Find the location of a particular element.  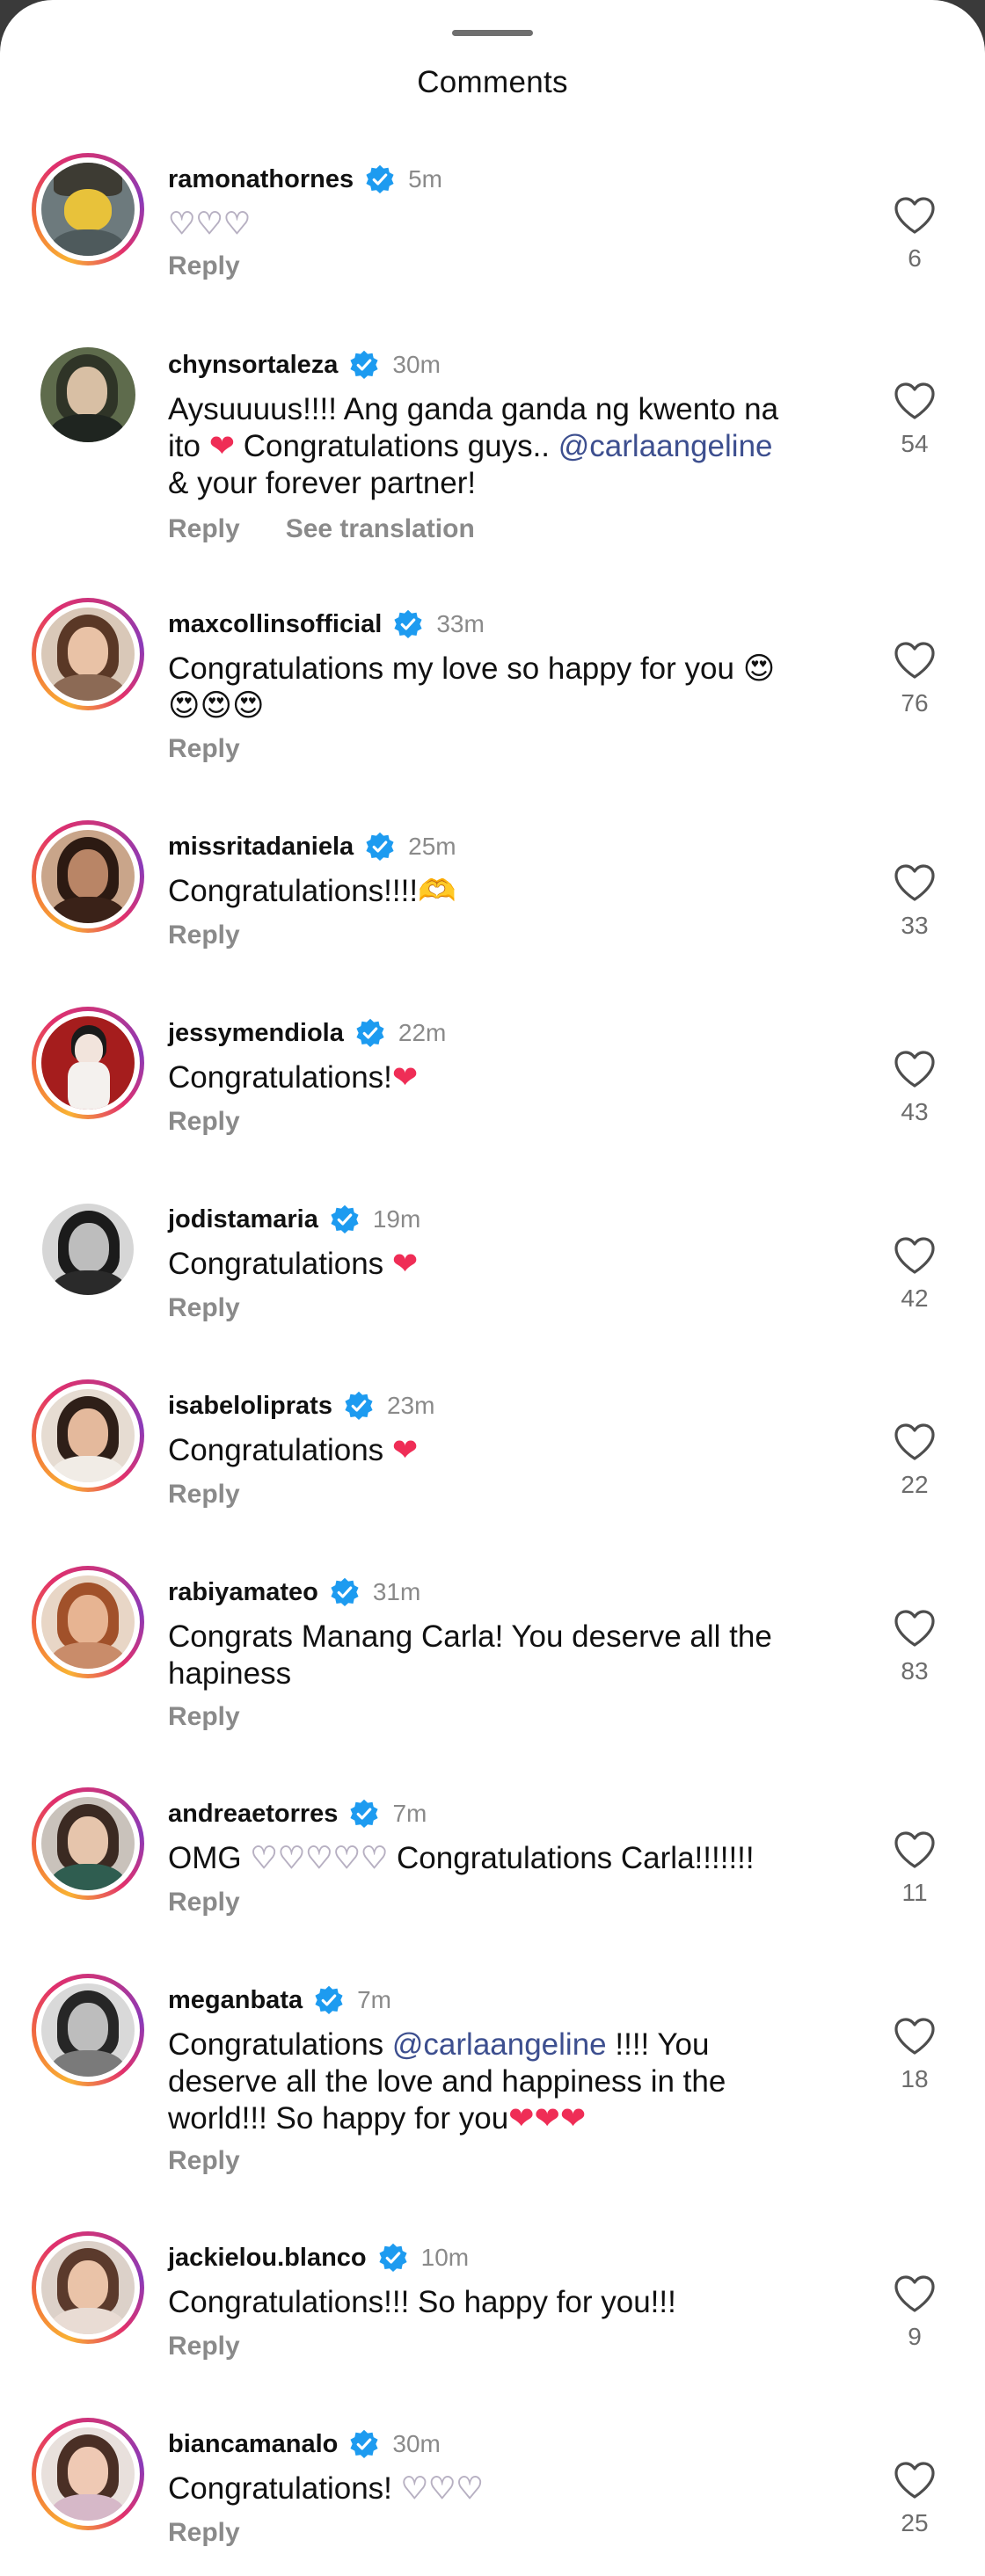

like-control: 11 is located at coordinates (915, 1868).